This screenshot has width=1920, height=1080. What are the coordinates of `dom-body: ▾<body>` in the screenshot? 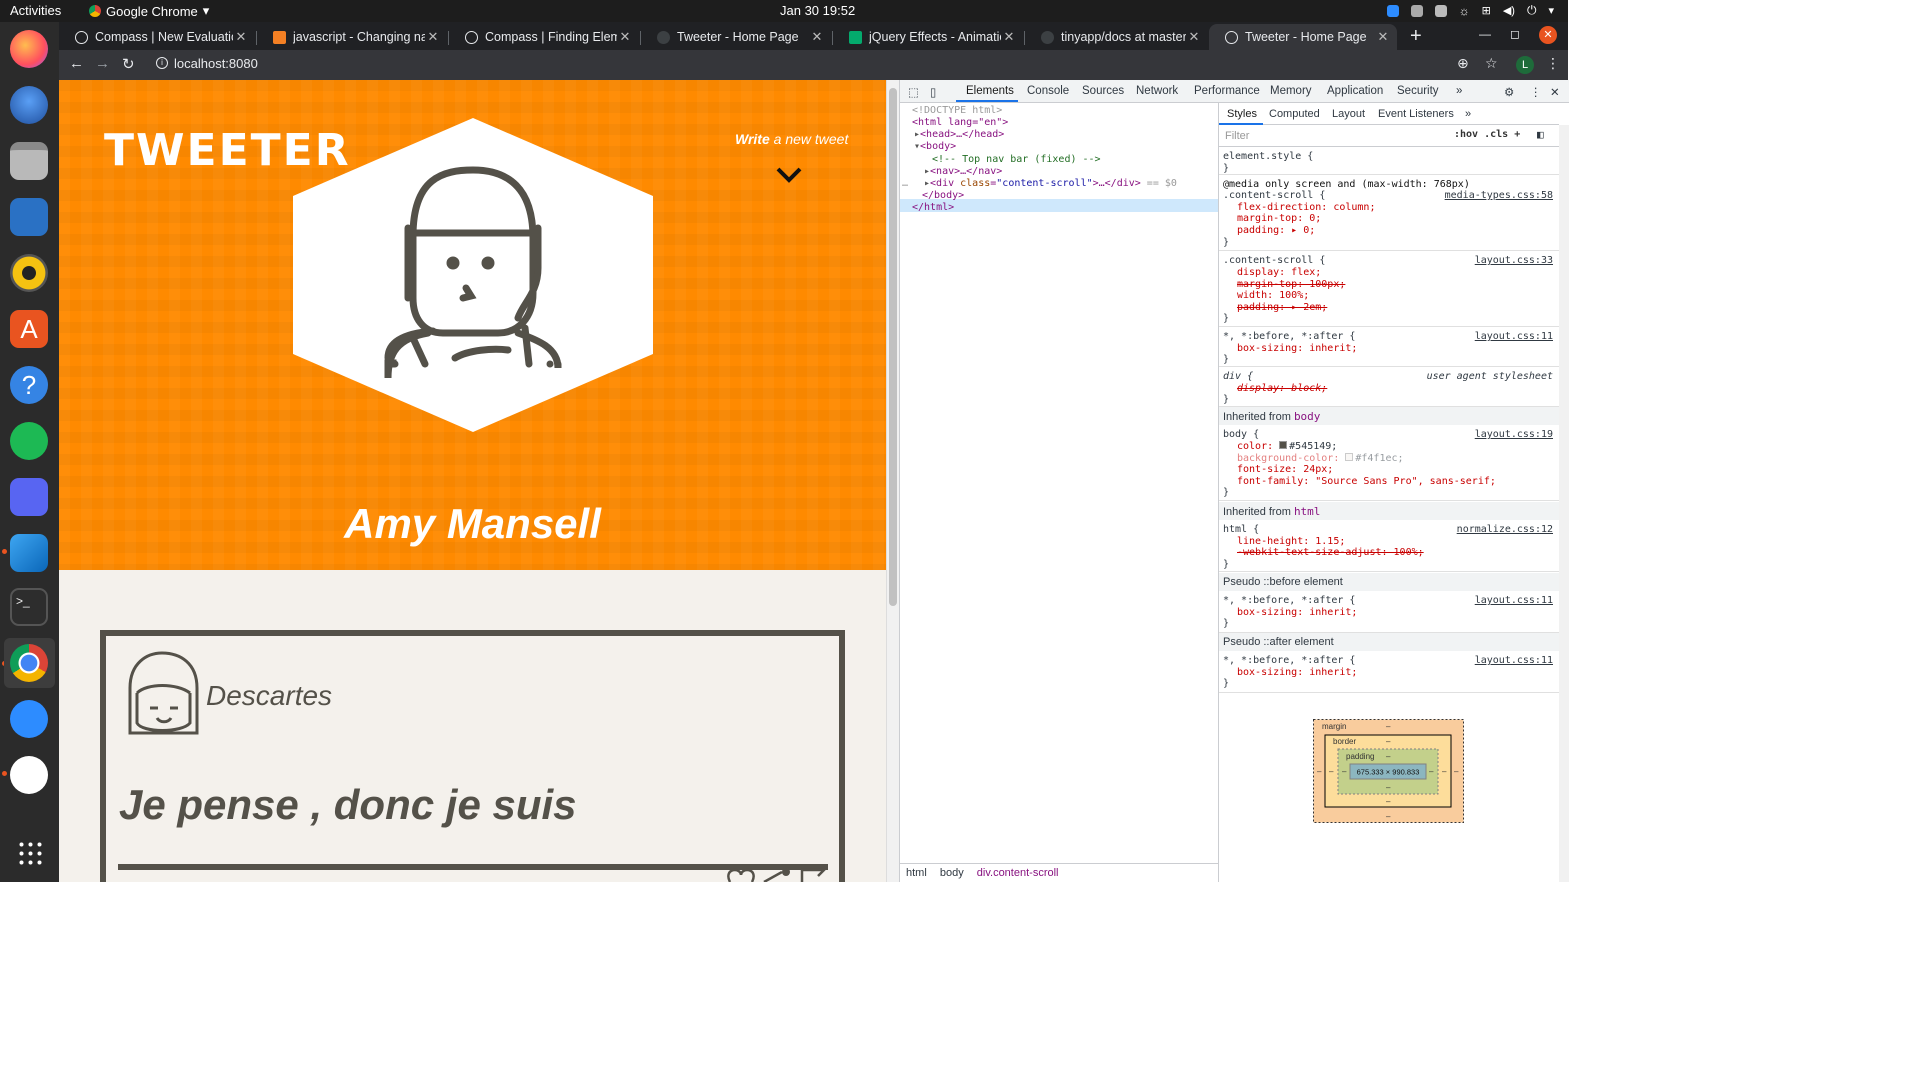 It's located at (935, 147).